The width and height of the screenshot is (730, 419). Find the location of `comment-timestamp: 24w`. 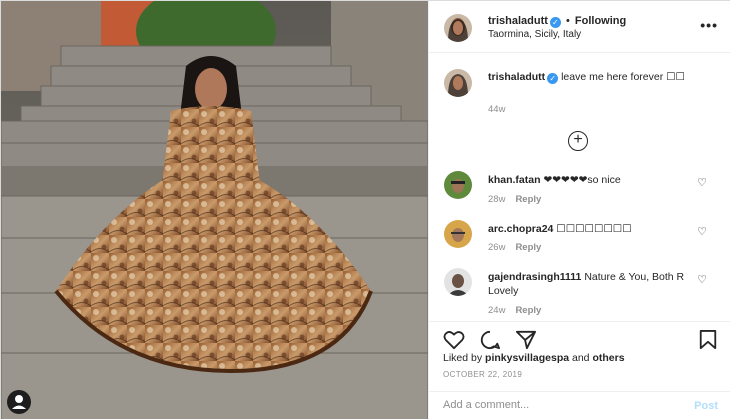

comment-timestamp: 24w is located at coordinates (496, 310).